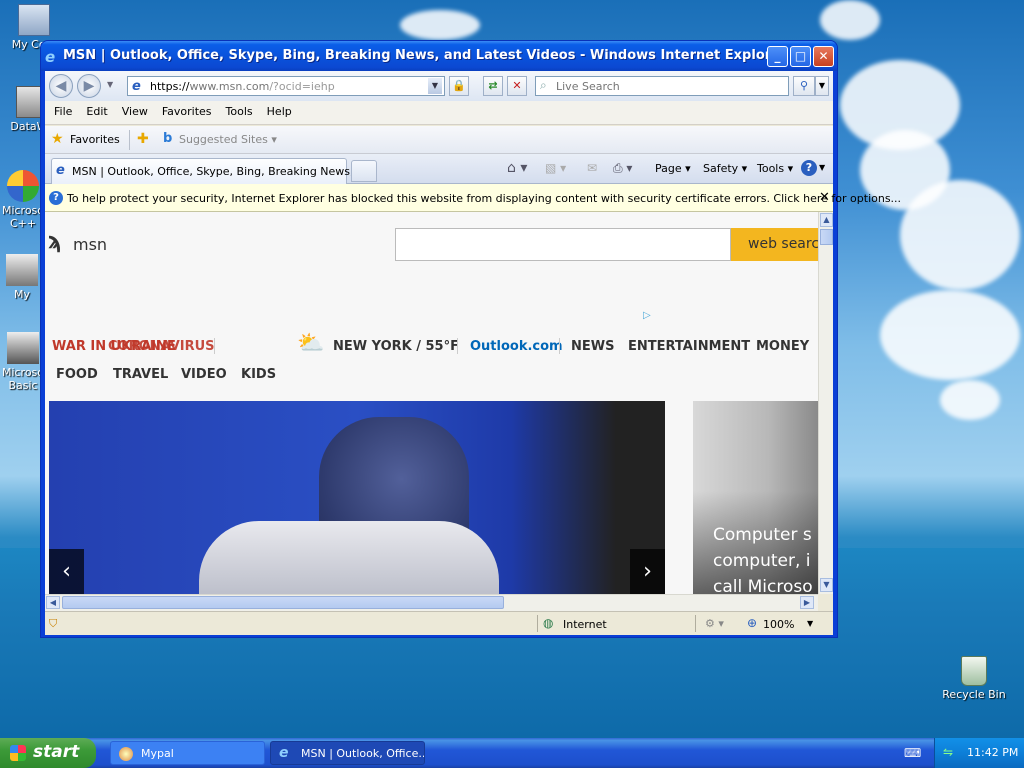 This screenshot has height=768, width=1024. I want to click on desktop-icon-label: Recycle Bin, so click(974, 694).